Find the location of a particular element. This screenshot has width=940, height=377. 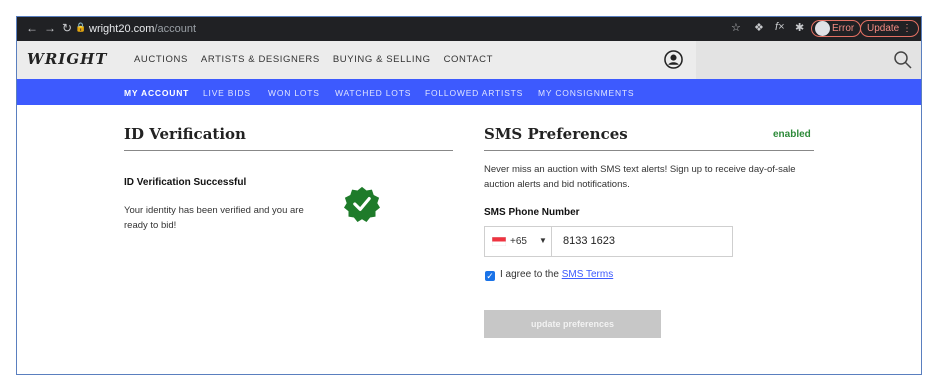

singapore-flag-icon is located at coordinates (499, 241).